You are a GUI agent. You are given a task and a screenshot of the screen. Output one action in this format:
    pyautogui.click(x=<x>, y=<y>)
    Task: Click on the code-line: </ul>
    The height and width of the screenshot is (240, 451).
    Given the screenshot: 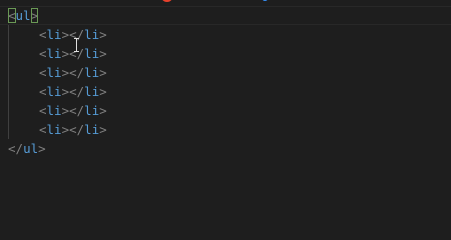 What is the action you would take?
    pyautogui.click(x=27, y=148)
    